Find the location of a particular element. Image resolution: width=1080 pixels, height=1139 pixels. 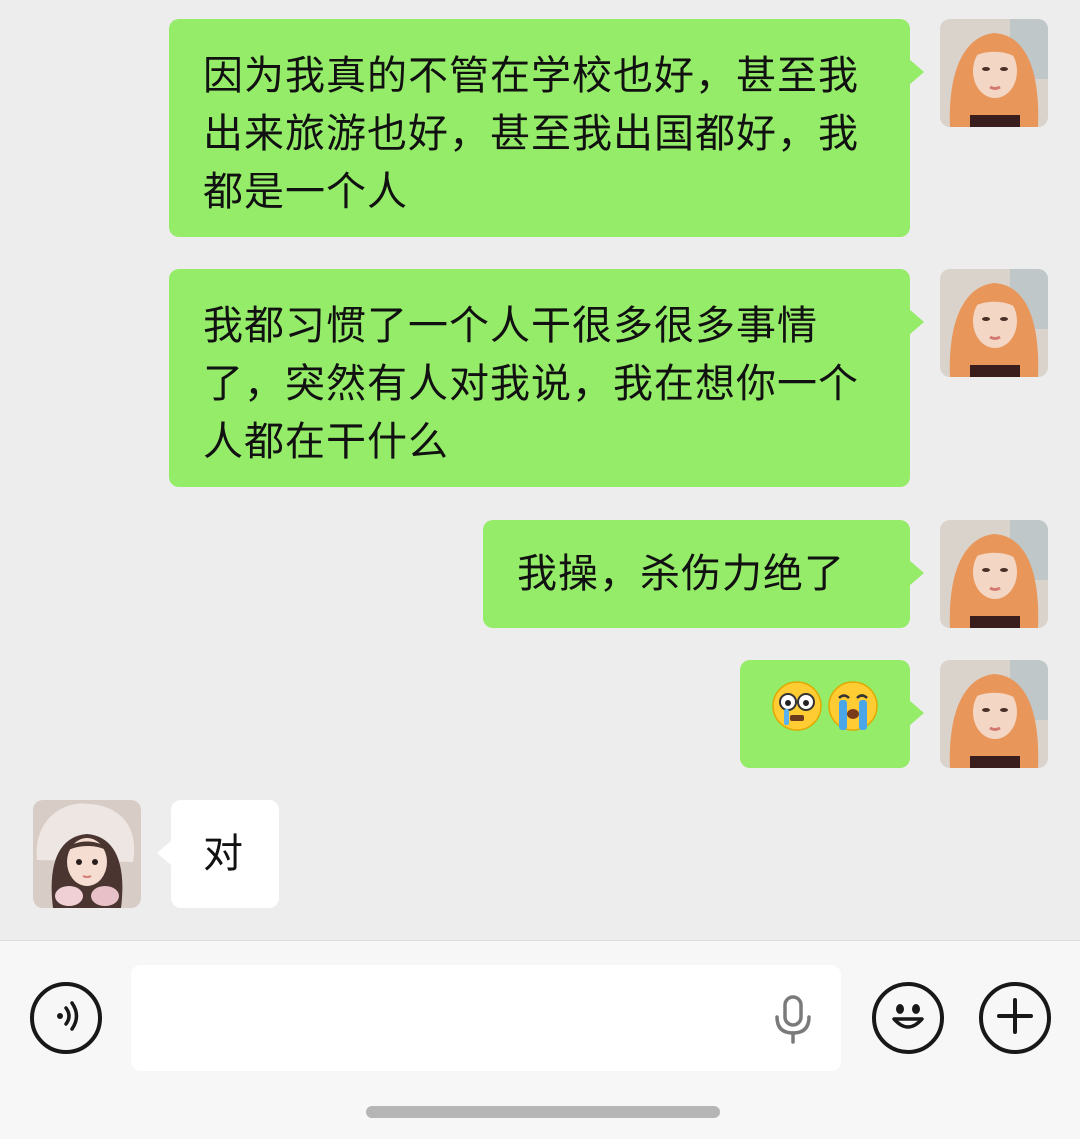

message-bubble: 对 is located at coordinates (218, 854).